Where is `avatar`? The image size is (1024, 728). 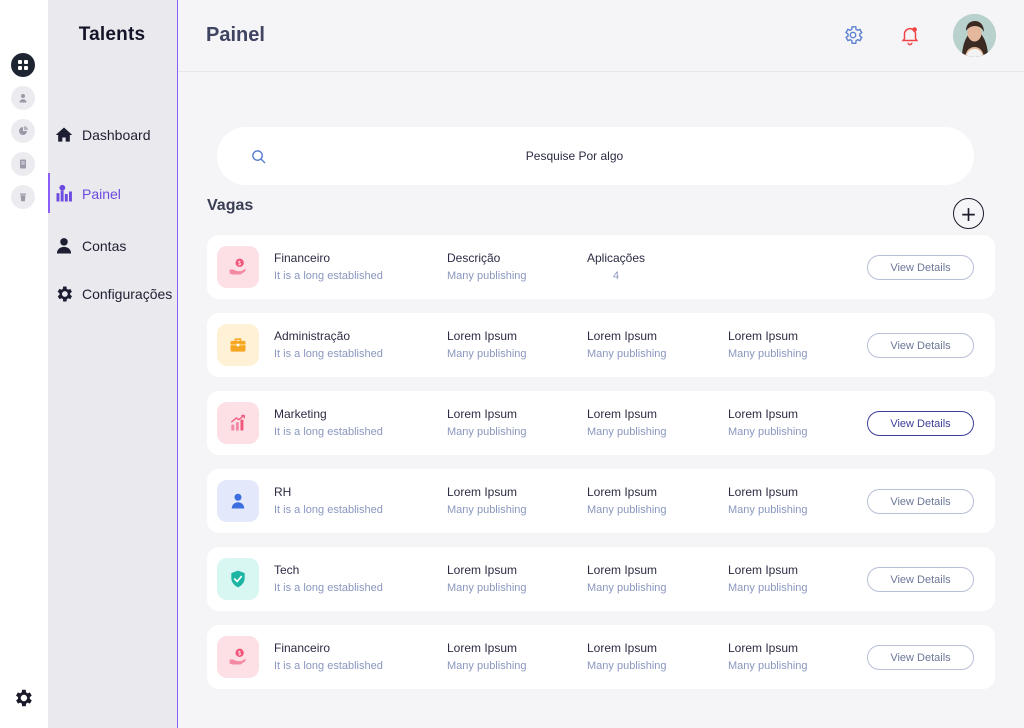
avatar is located at coordinates (974, 35).